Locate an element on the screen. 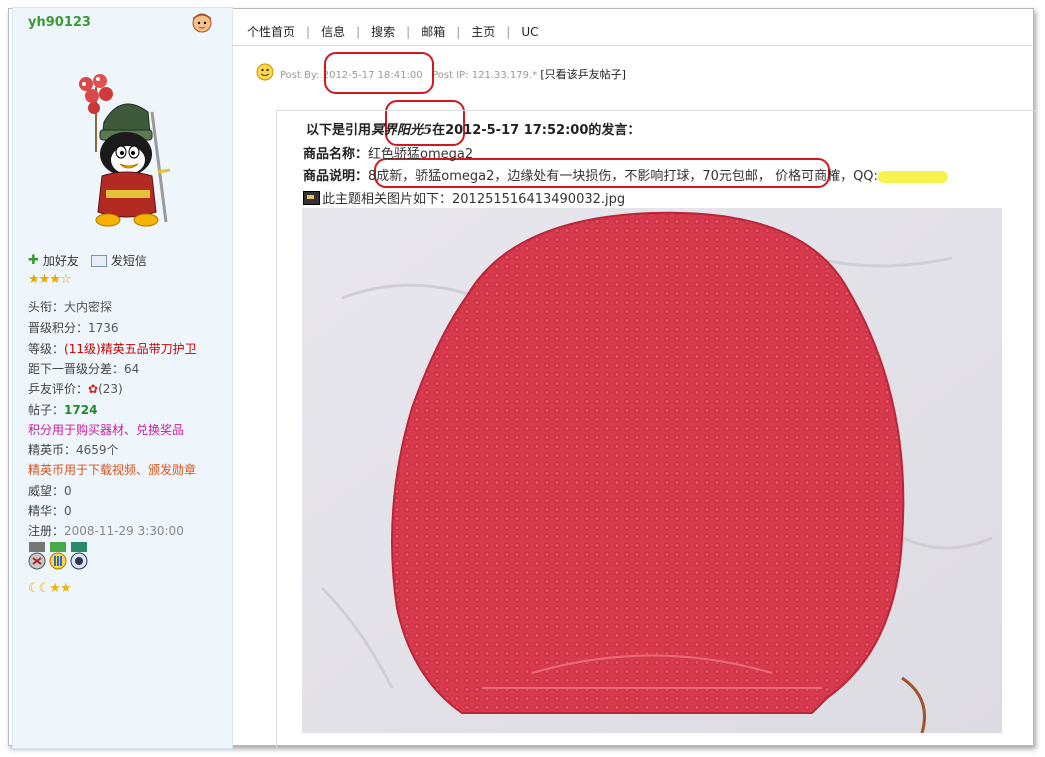 This screenshot has width=1045, height=757. redacted-qq is located at coordinates (912, 176).